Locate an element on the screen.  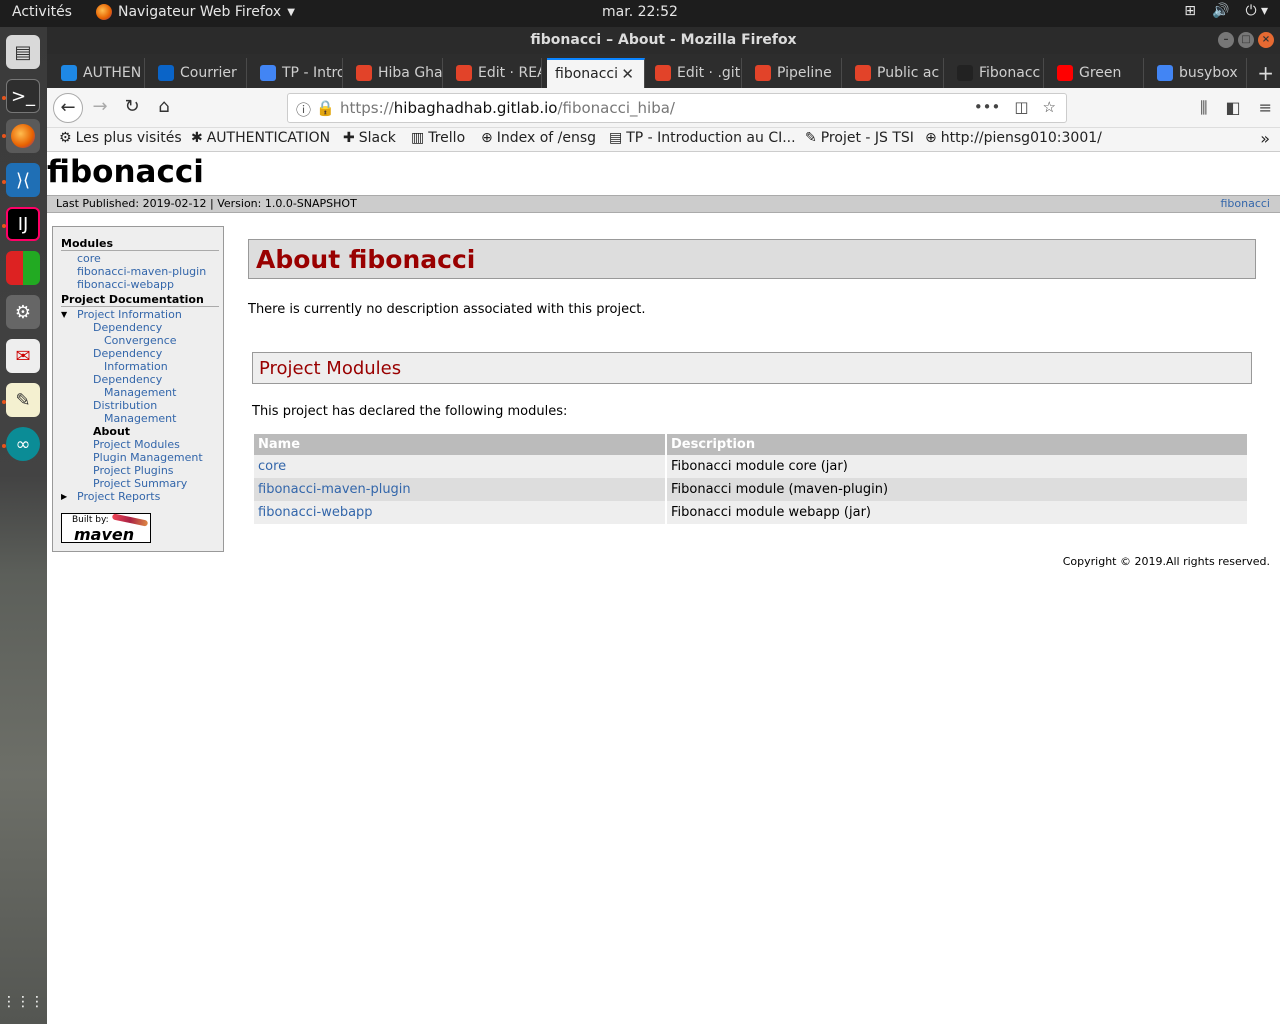
nav-project-reports: Project Reports is located at coordinates (118, 496).